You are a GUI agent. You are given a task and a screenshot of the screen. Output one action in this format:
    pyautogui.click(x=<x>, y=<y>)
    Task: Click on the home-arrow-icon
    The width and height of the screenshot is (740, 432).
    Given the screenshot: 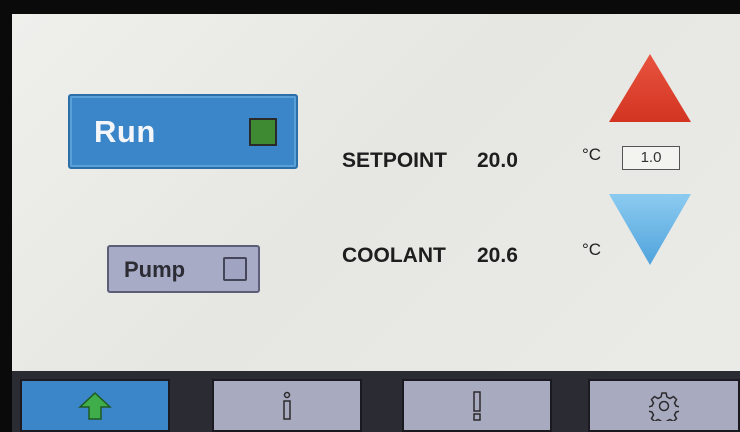 What is the action you would take?
    pyautogui.click(x=95, y=405)
    